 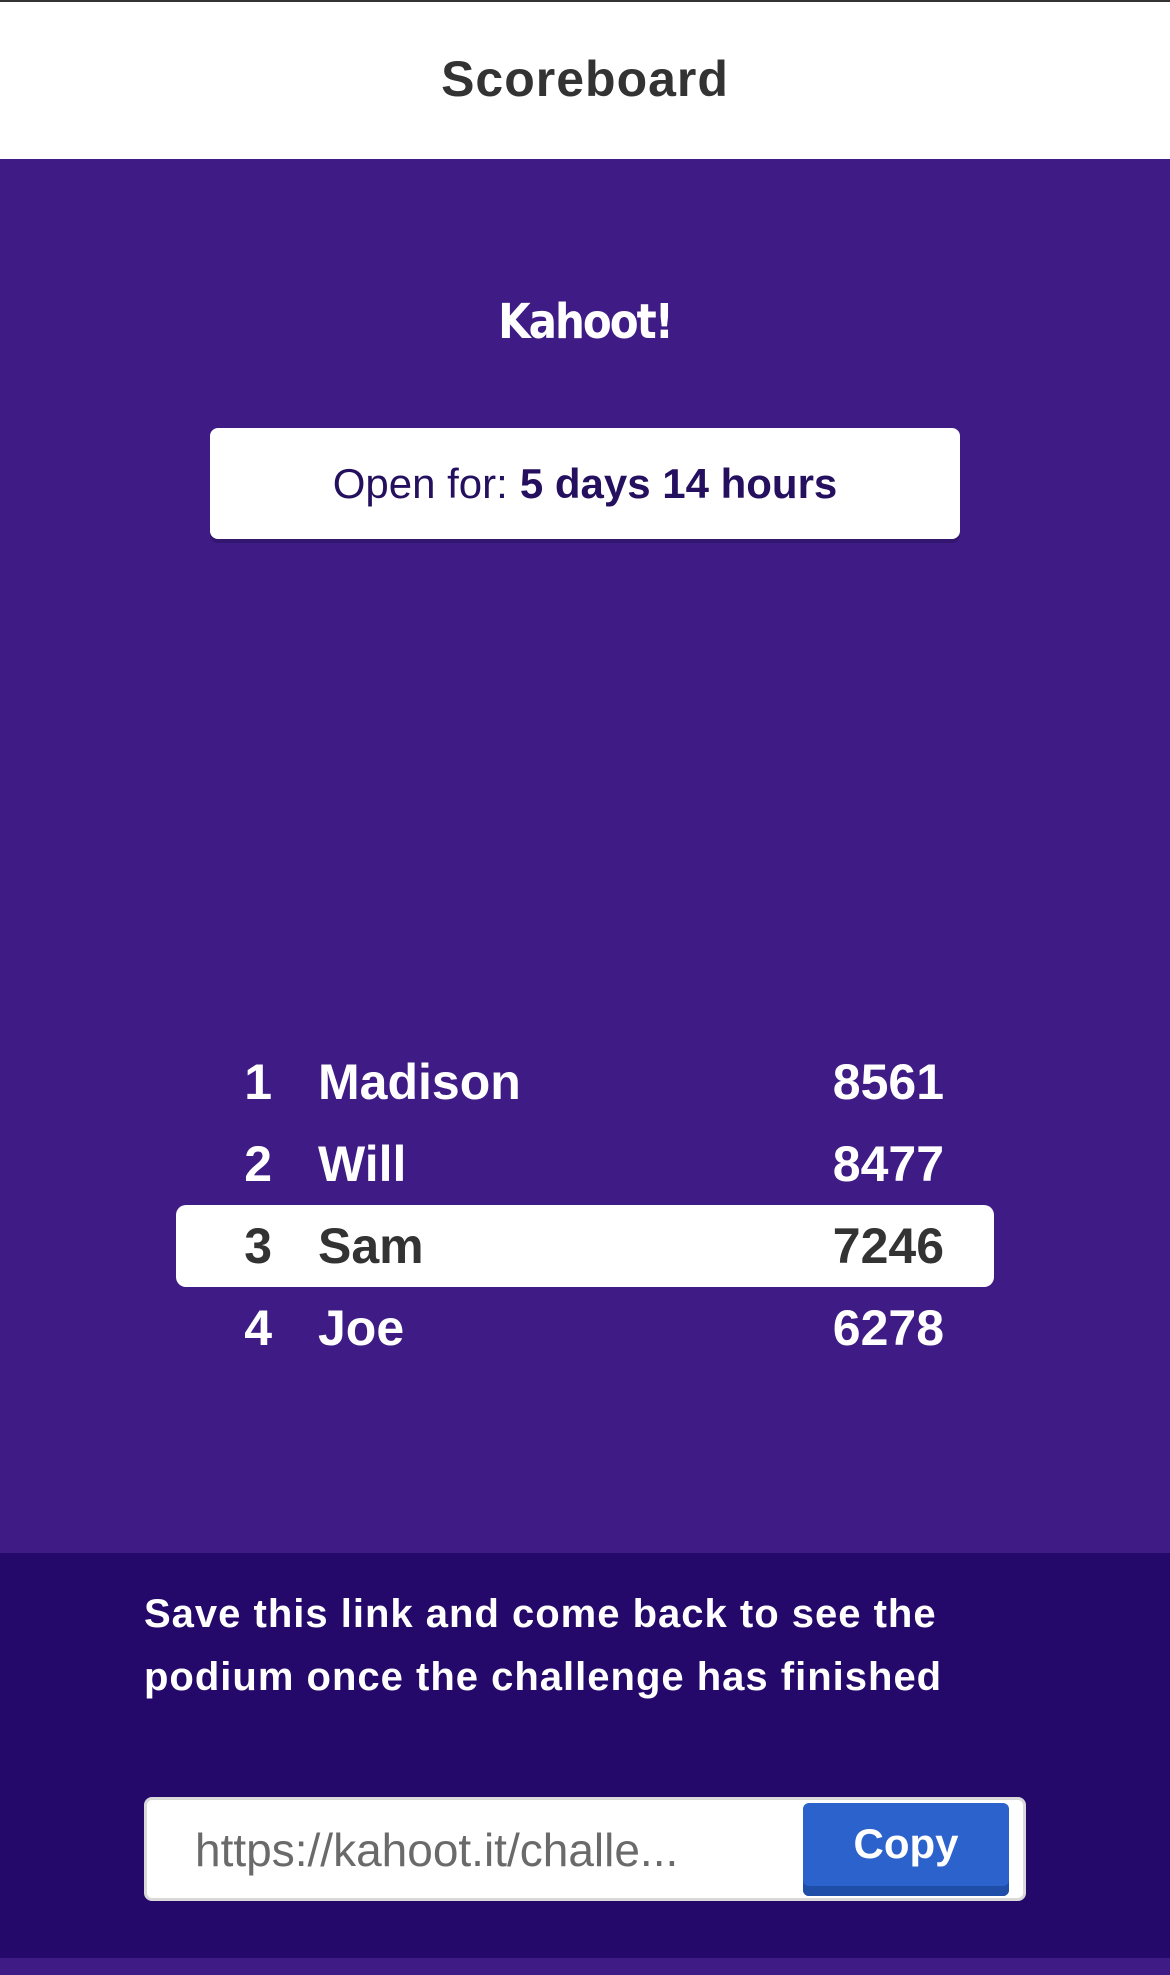 What do you see at coordinates (258, 1164) in the screenshot?
I see `score-rank: 2` at bounding box center [258, 1164].